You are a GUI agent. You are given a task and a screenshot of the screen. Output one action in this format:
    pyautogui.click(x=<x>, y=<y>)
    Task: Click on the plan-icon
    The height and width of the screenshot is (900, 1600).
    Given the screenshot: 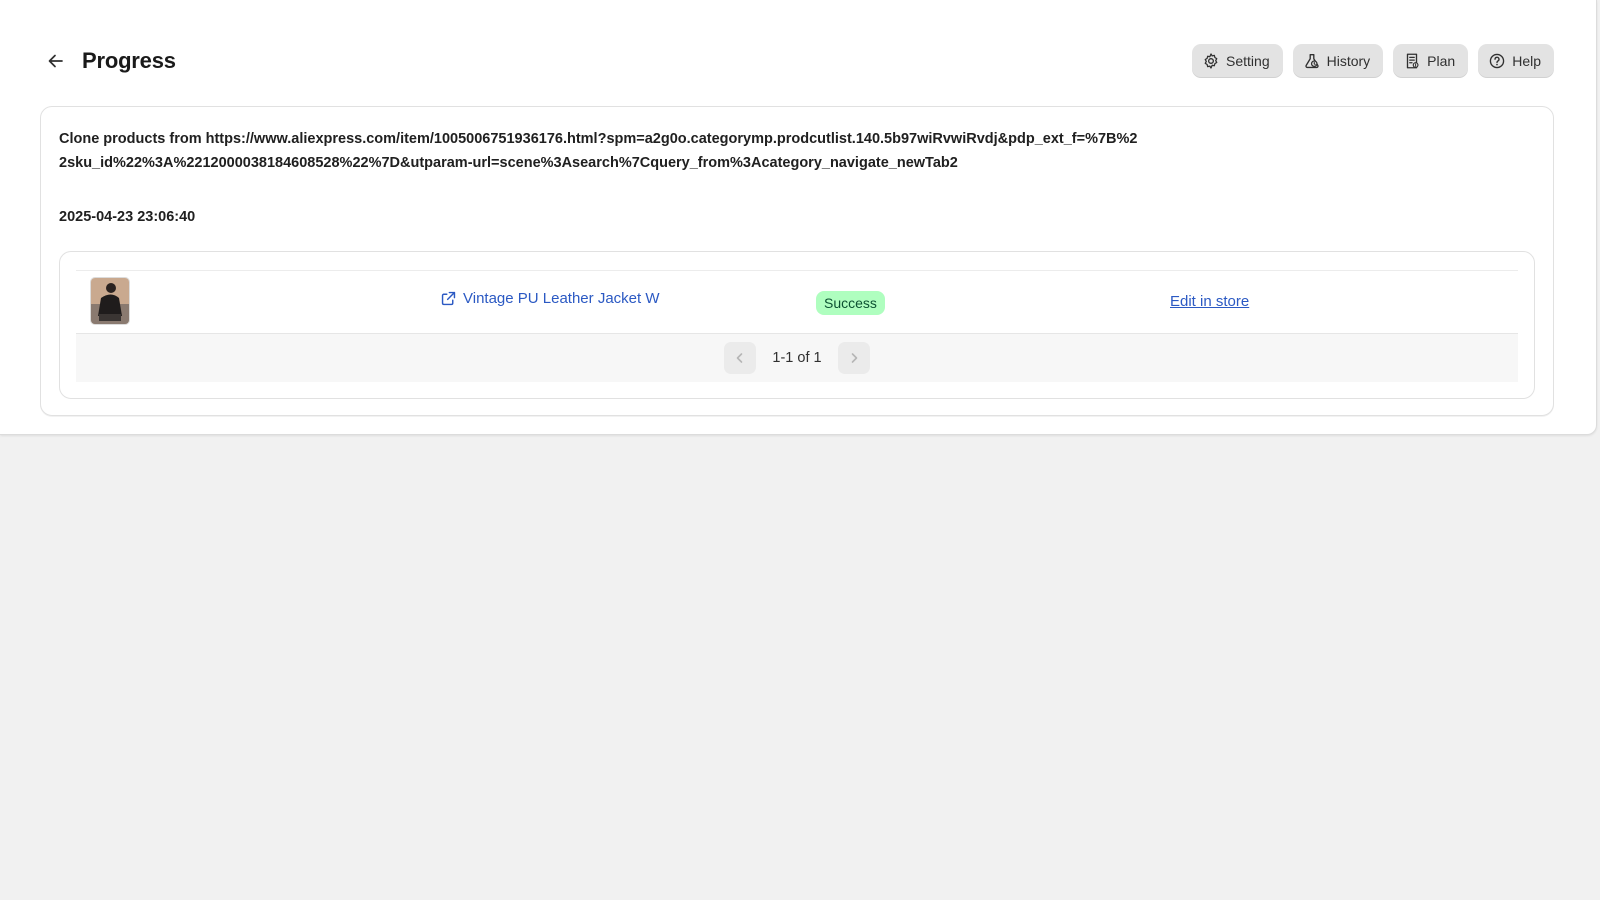 What is the action you would take?
    pyautogui.click(x=1412, y=61)
    